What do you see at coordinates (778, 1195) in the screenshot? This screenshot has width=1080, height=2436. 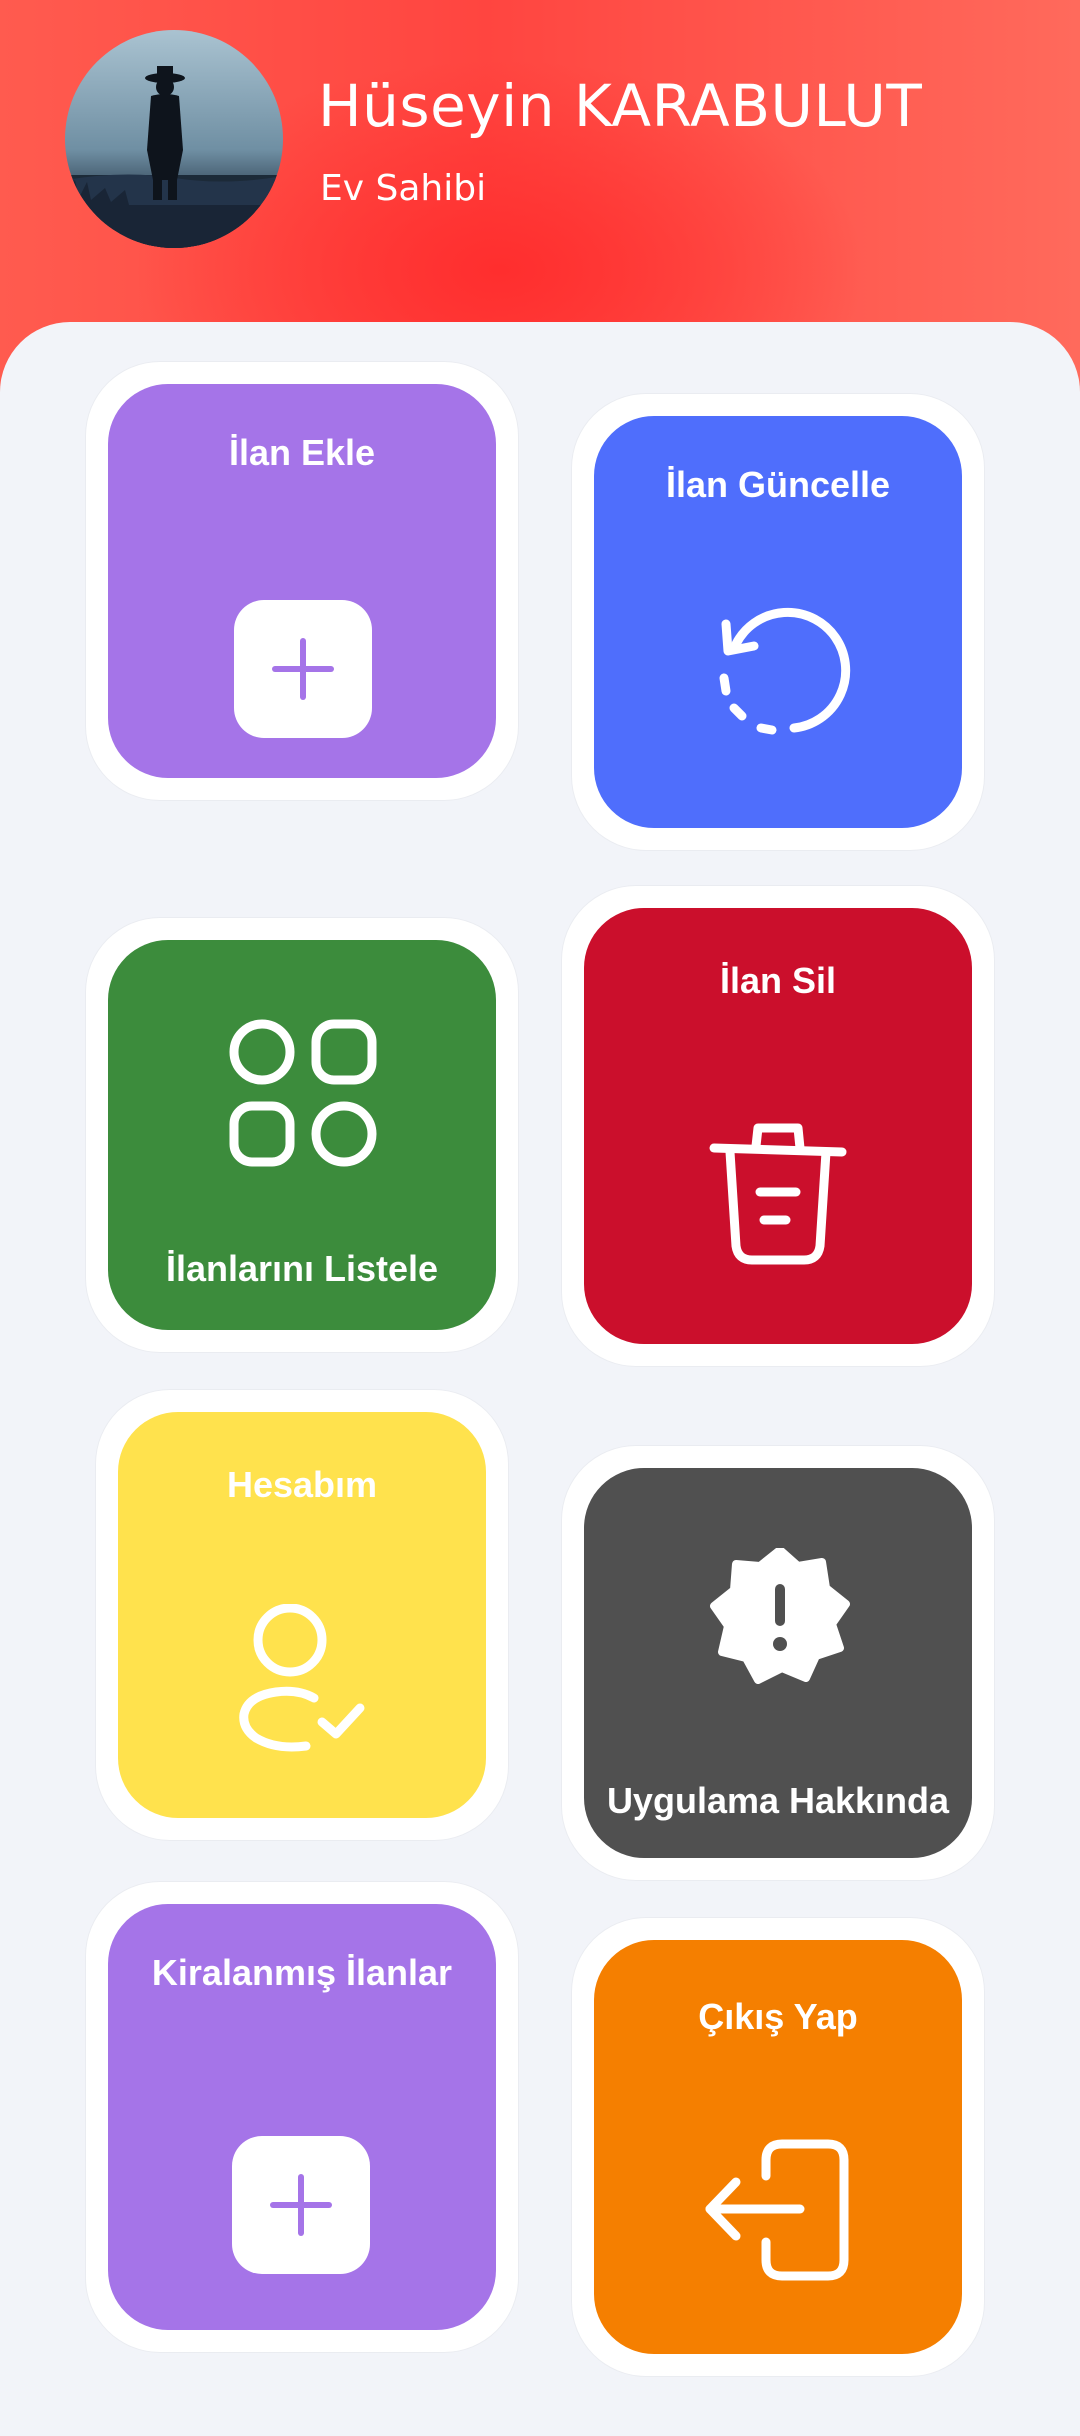 I see `trash-icon` at bounding box center [778, 1195].